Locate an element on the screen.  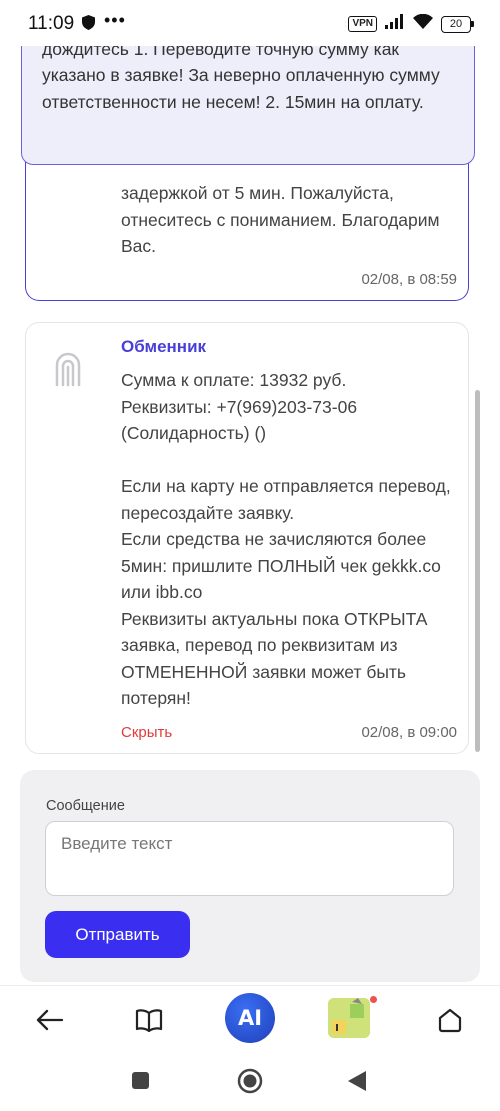
home-icon is located at coordinates (450, 1020).